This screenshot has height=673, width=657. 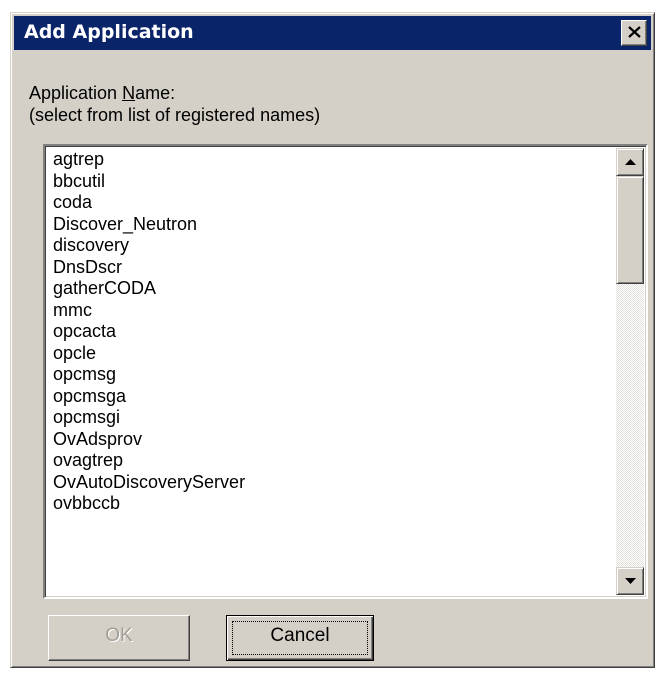 What do you see at coordinates (331, 418) in the screenshot?
I see `list-item: opcmsgi` at bounding box center [331, 418].